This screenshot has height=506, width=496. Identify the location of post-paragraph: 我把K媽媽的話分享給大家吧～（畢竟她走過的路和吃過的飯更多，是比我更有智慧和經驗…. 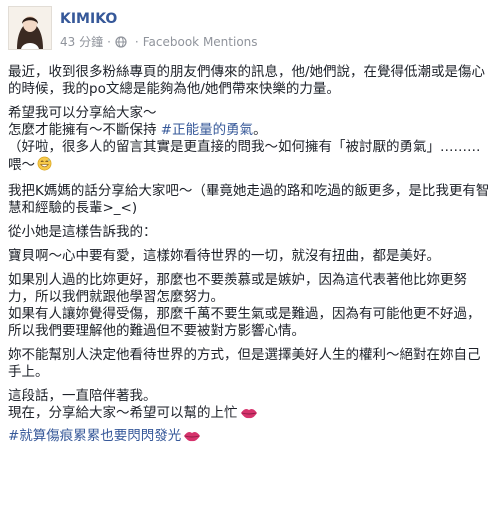
(249, 199).